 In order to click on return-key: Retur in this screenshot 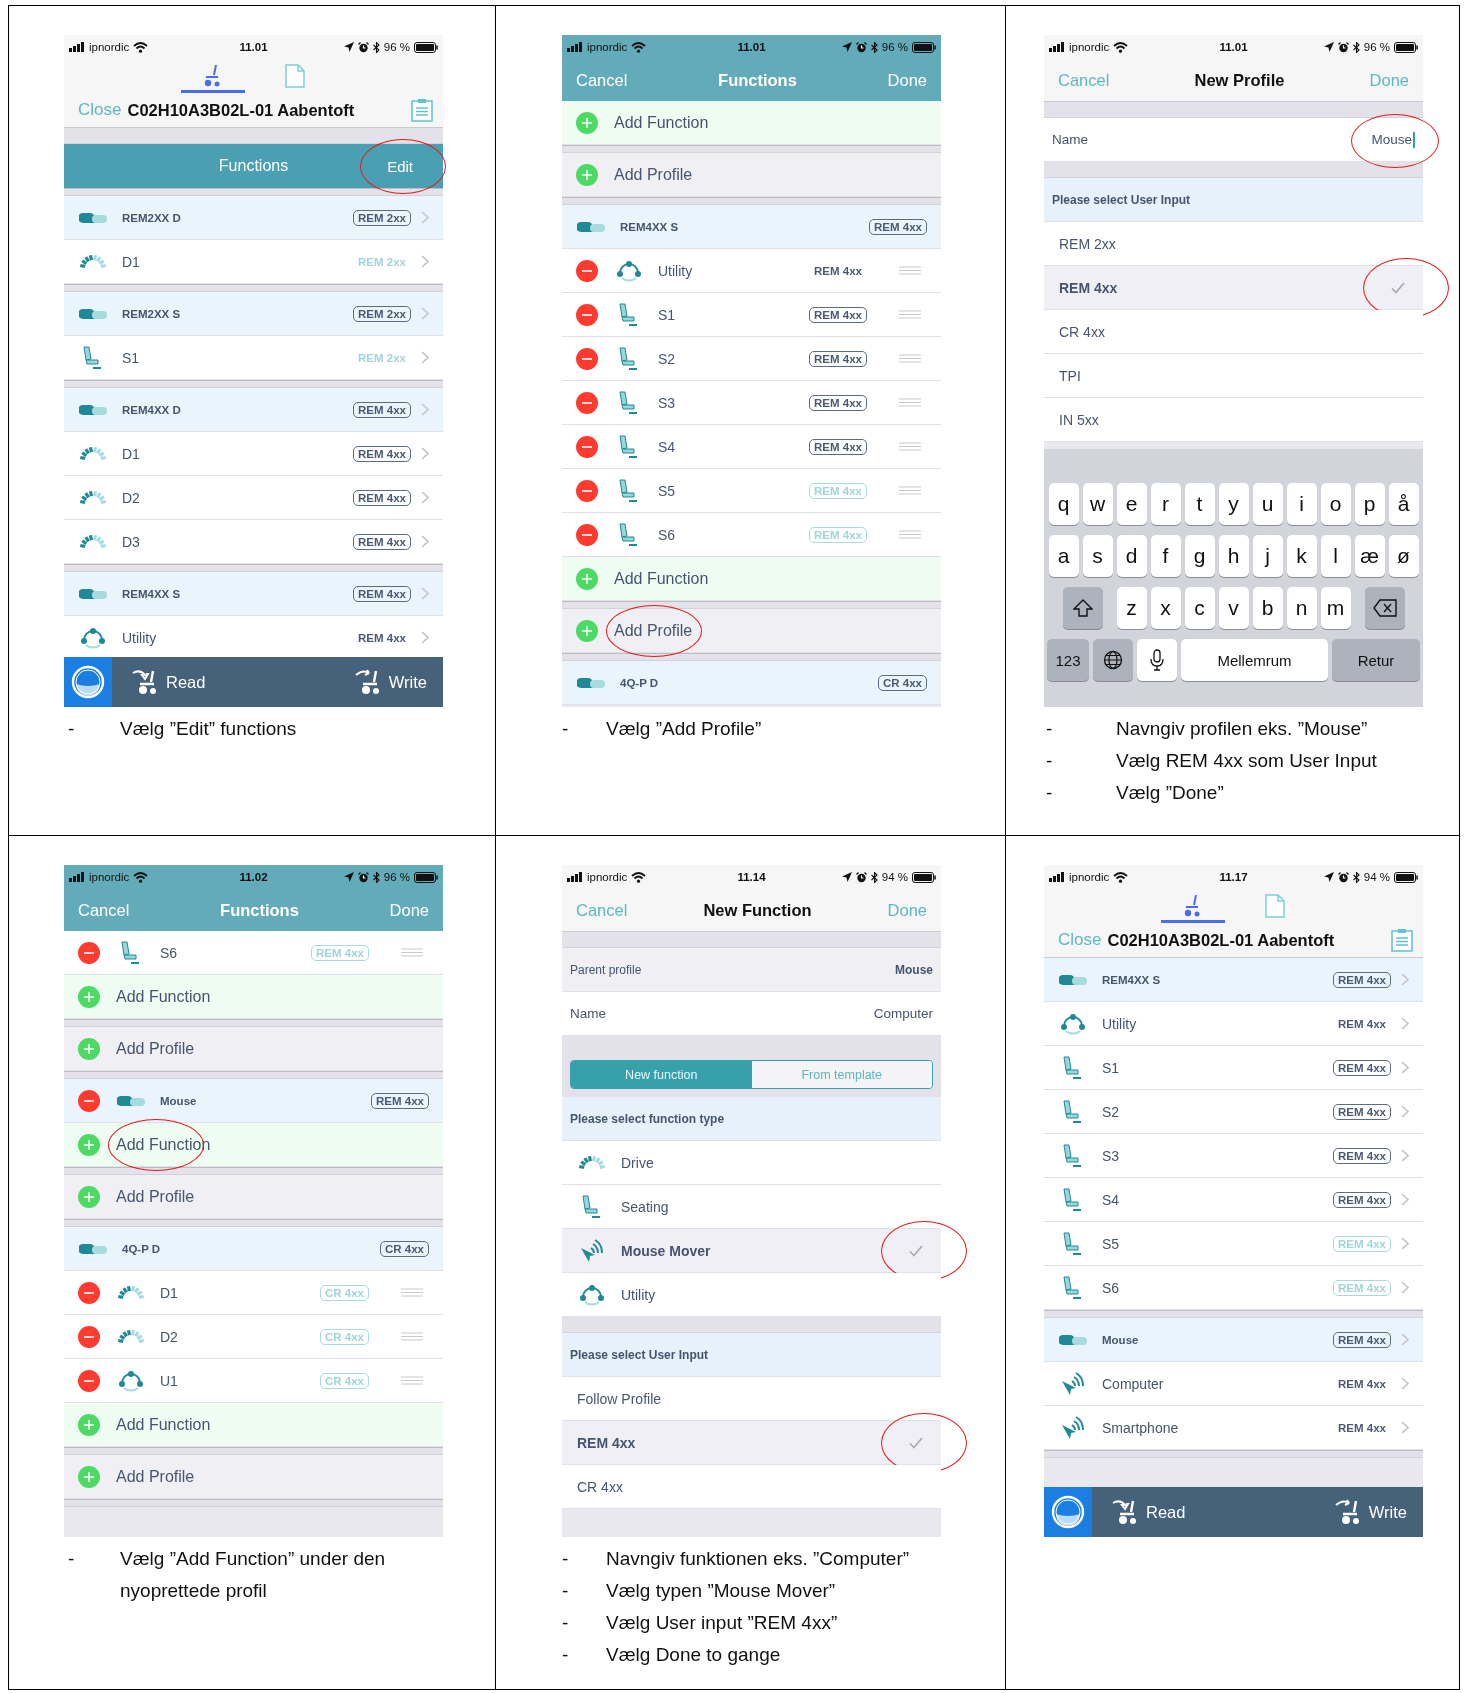, I will do `click(1376, 660)`.